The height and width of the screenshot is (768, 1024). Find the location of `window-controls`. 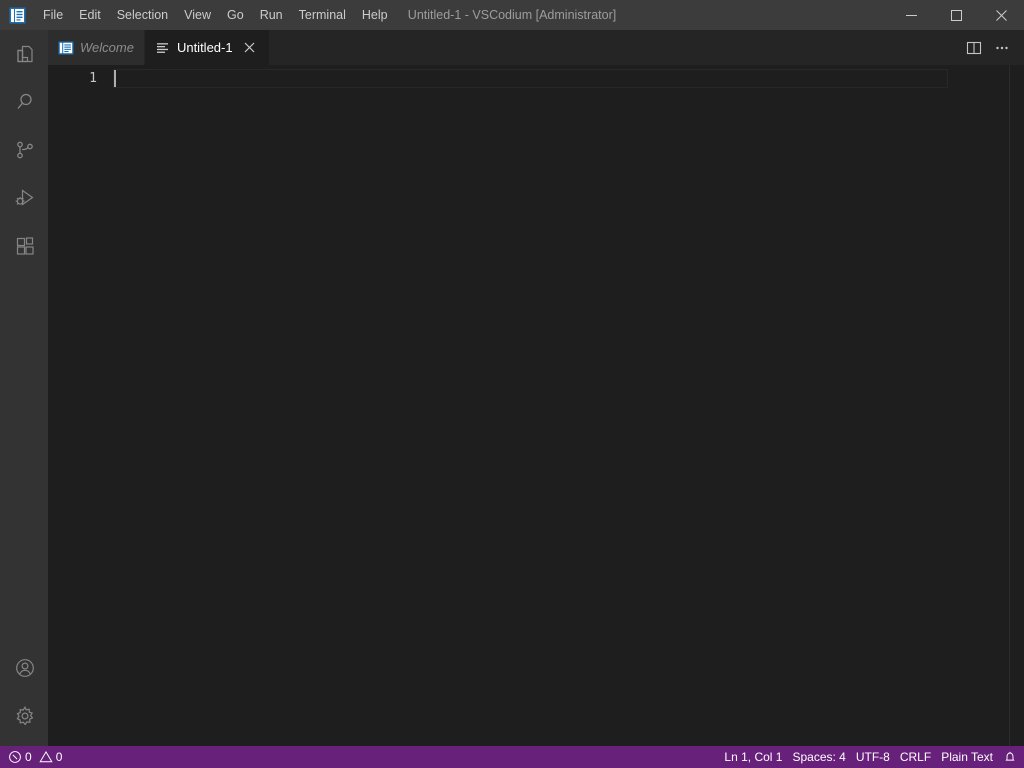

window-controls is located at coordinates (956, 15).